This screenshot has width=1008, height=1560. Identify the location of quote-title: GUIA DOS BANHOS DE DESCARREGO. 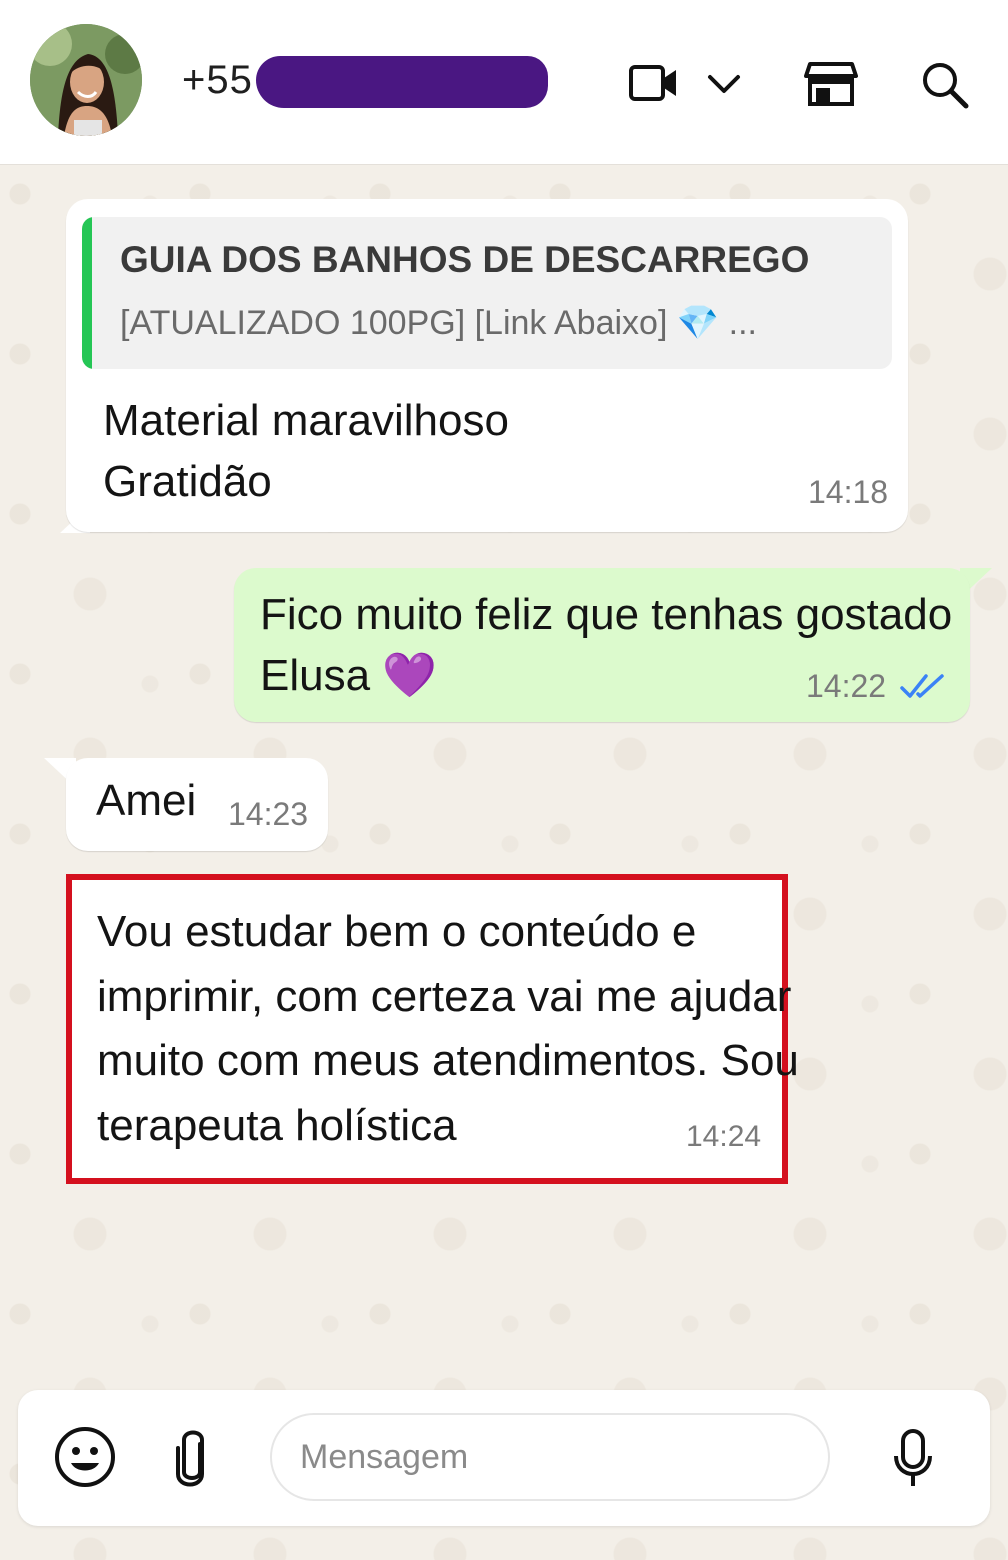
(465, 259).